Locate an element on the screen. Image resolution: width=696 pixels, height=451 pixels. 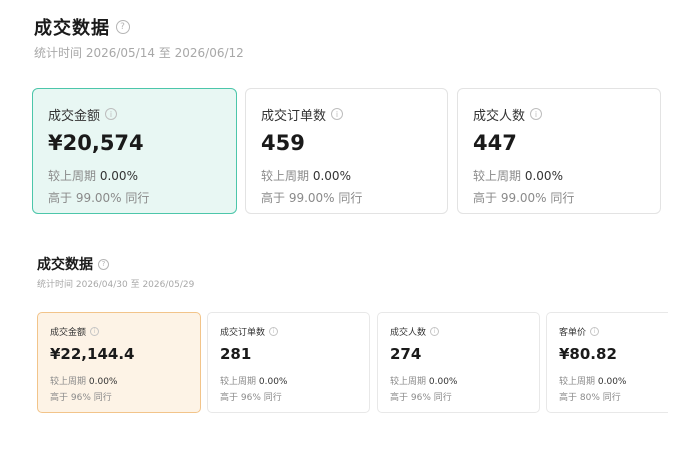
metric-card-buyers: 成交人数 i 274 较上周期 0.00% 高于 96% 同行 is located at coordinates (458, 362).